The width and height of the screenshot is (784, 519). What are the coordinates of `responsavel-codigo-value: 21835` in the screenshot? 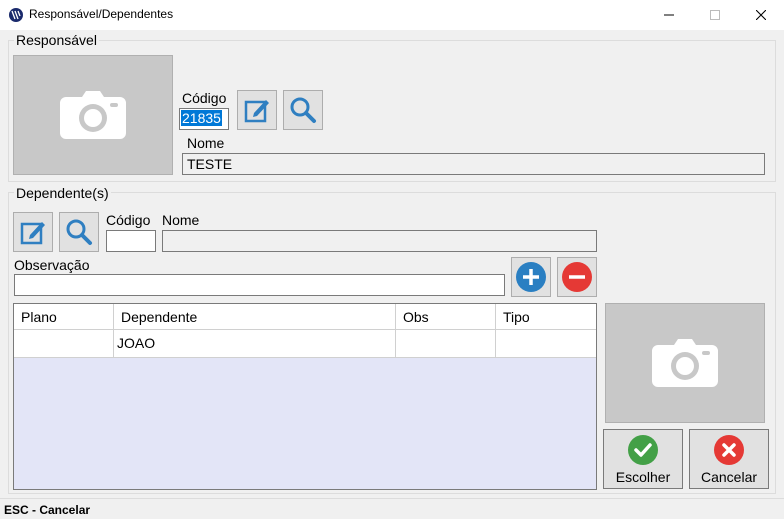 It's located at (201, 118).